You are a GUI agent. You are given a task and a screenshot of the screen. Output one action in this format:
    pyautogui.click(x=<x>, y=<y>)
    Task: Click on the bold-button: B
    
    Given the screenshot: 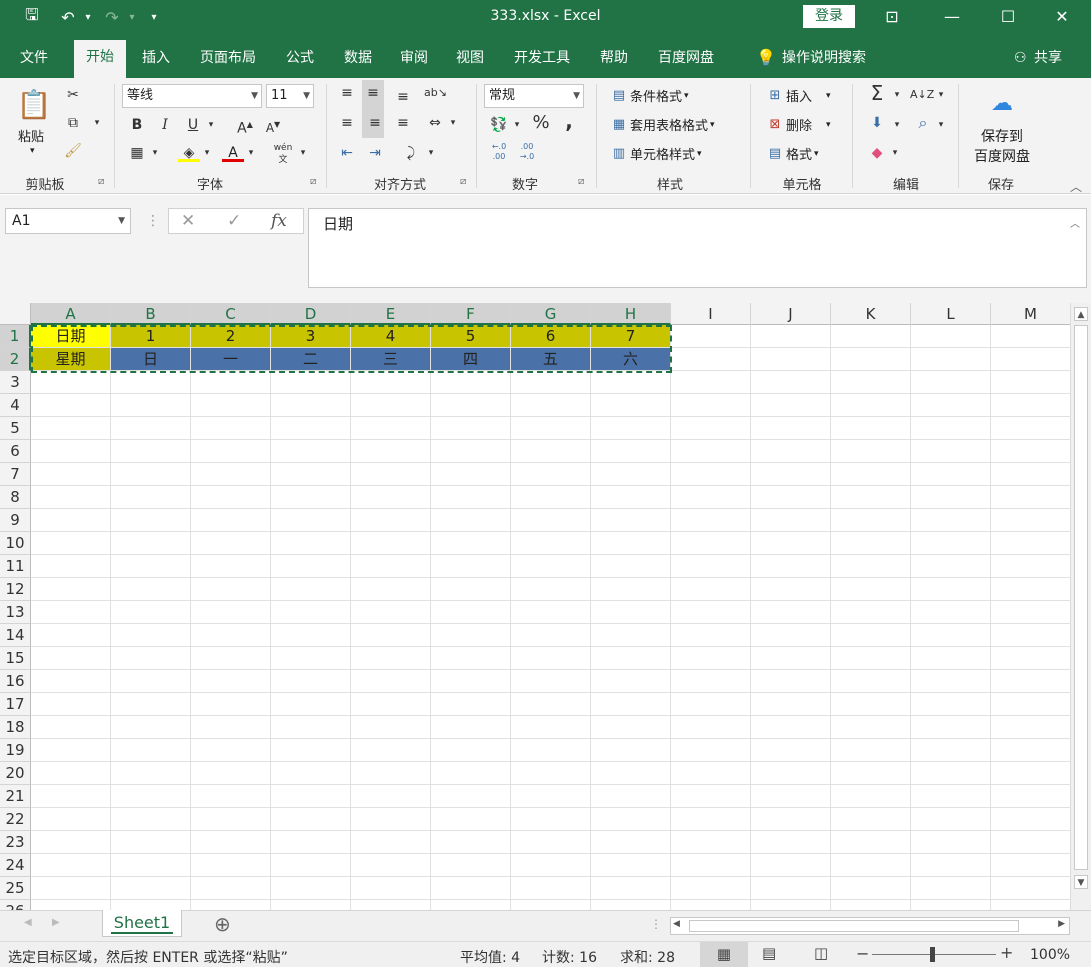 What is the action you would take?
    pyautogui.click(x=137, y=125)
    